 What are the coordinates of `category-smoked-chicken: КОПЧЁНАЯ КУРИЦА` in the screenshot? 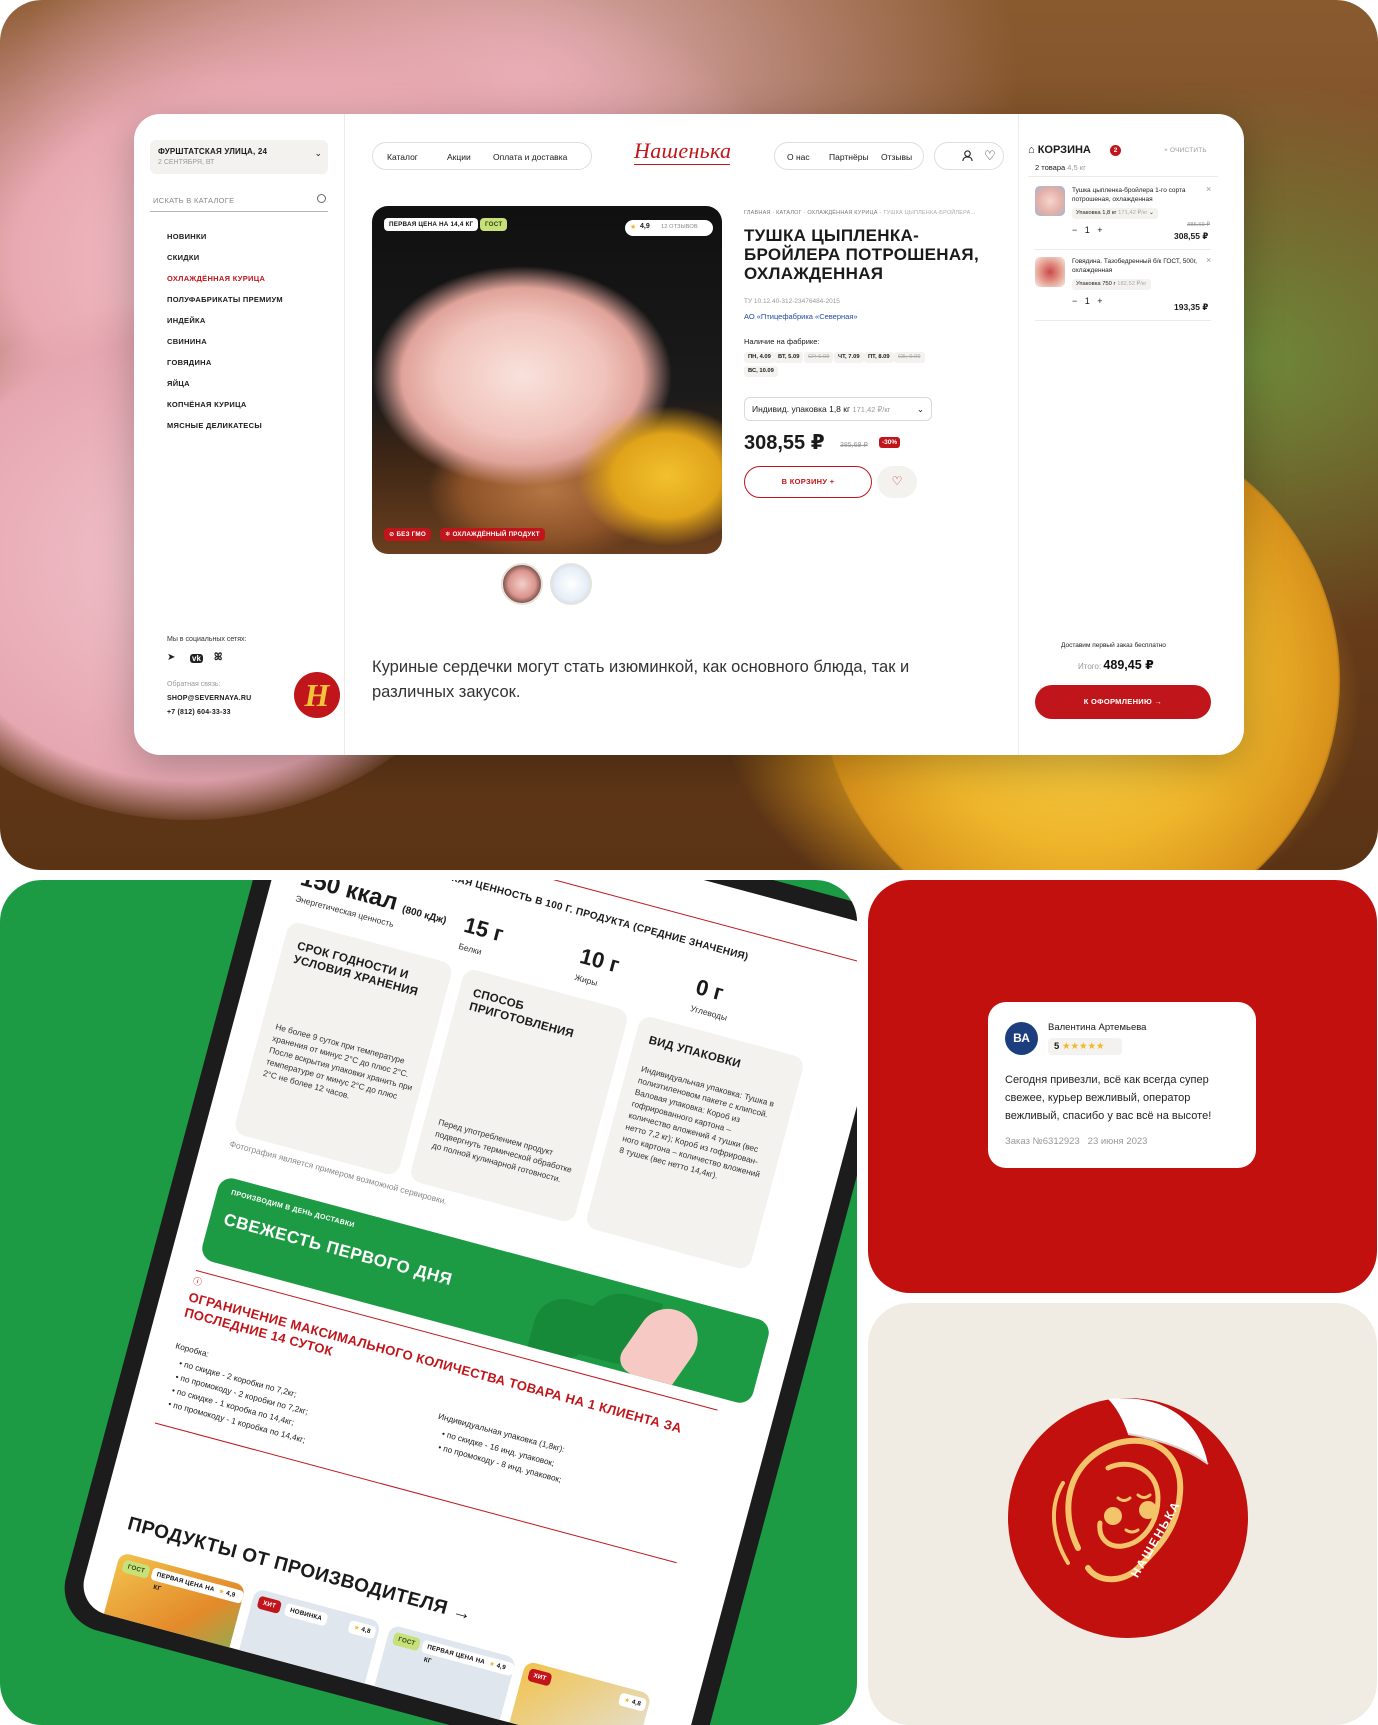 It's located at (207, 404).